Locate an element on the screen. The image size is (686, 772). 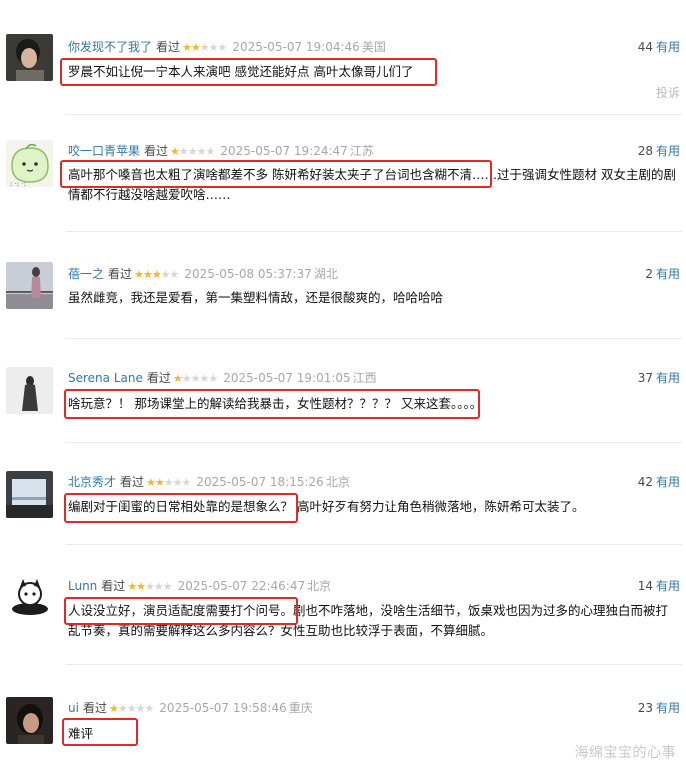
comment-time: 2025-05-07 19:24:47 is located at coordinates (284, 151).